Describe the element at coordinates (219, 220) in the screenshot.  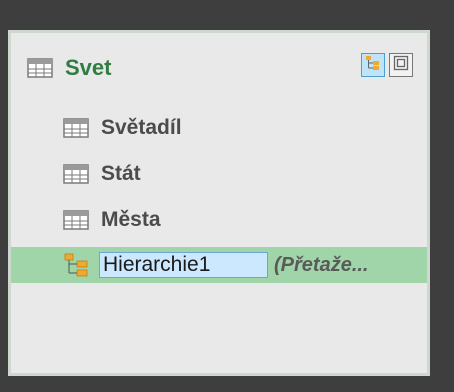
I see `column-item-mesta: Města` at that location.